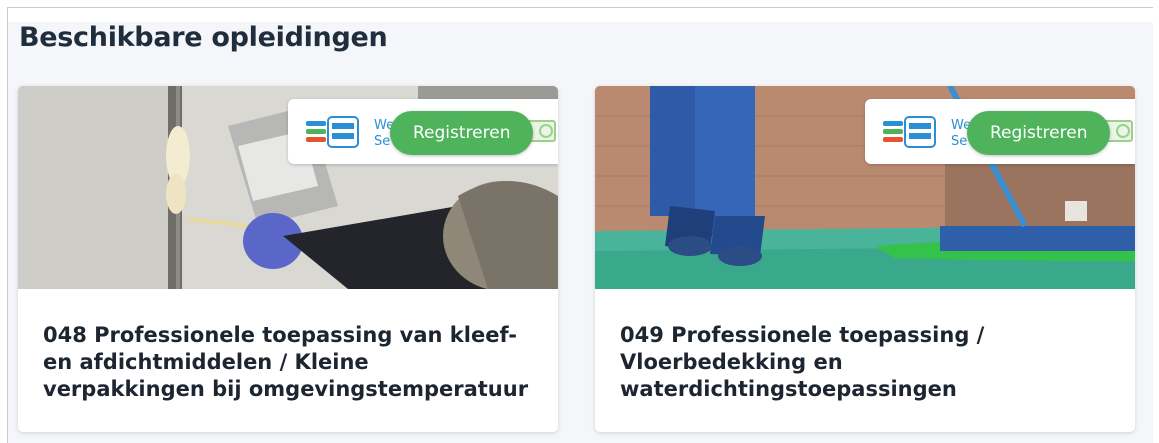 Image resolution: width=1159 pixels, height=443 pixels. What do you see at coordinates (802, 335) in the screenshot?
I see `card-title-line: 049 Professionele toepassing /` at bounding box center [802, 335].